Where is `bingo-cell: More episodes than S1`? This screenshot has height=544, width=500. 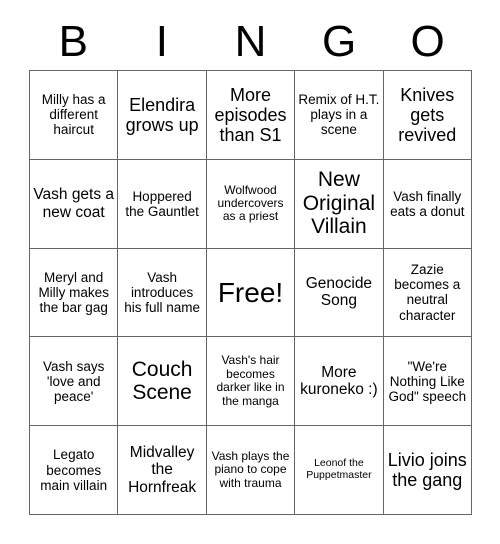 bingo-cell: More episodes than S1 is located at coordinates (251, 115).